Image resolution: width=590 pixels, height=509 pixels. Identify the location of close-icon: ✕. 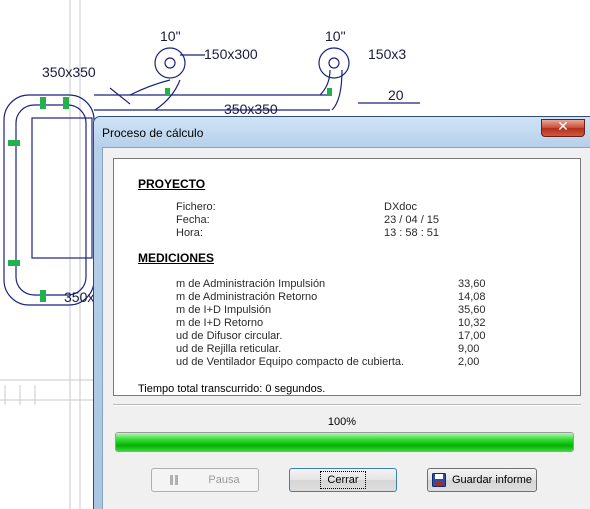
(563, 127).